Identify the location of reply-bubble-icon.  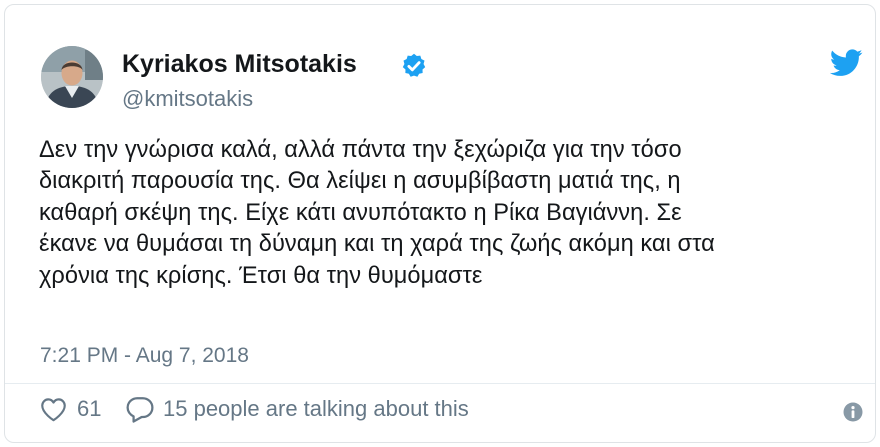
(140, 409).